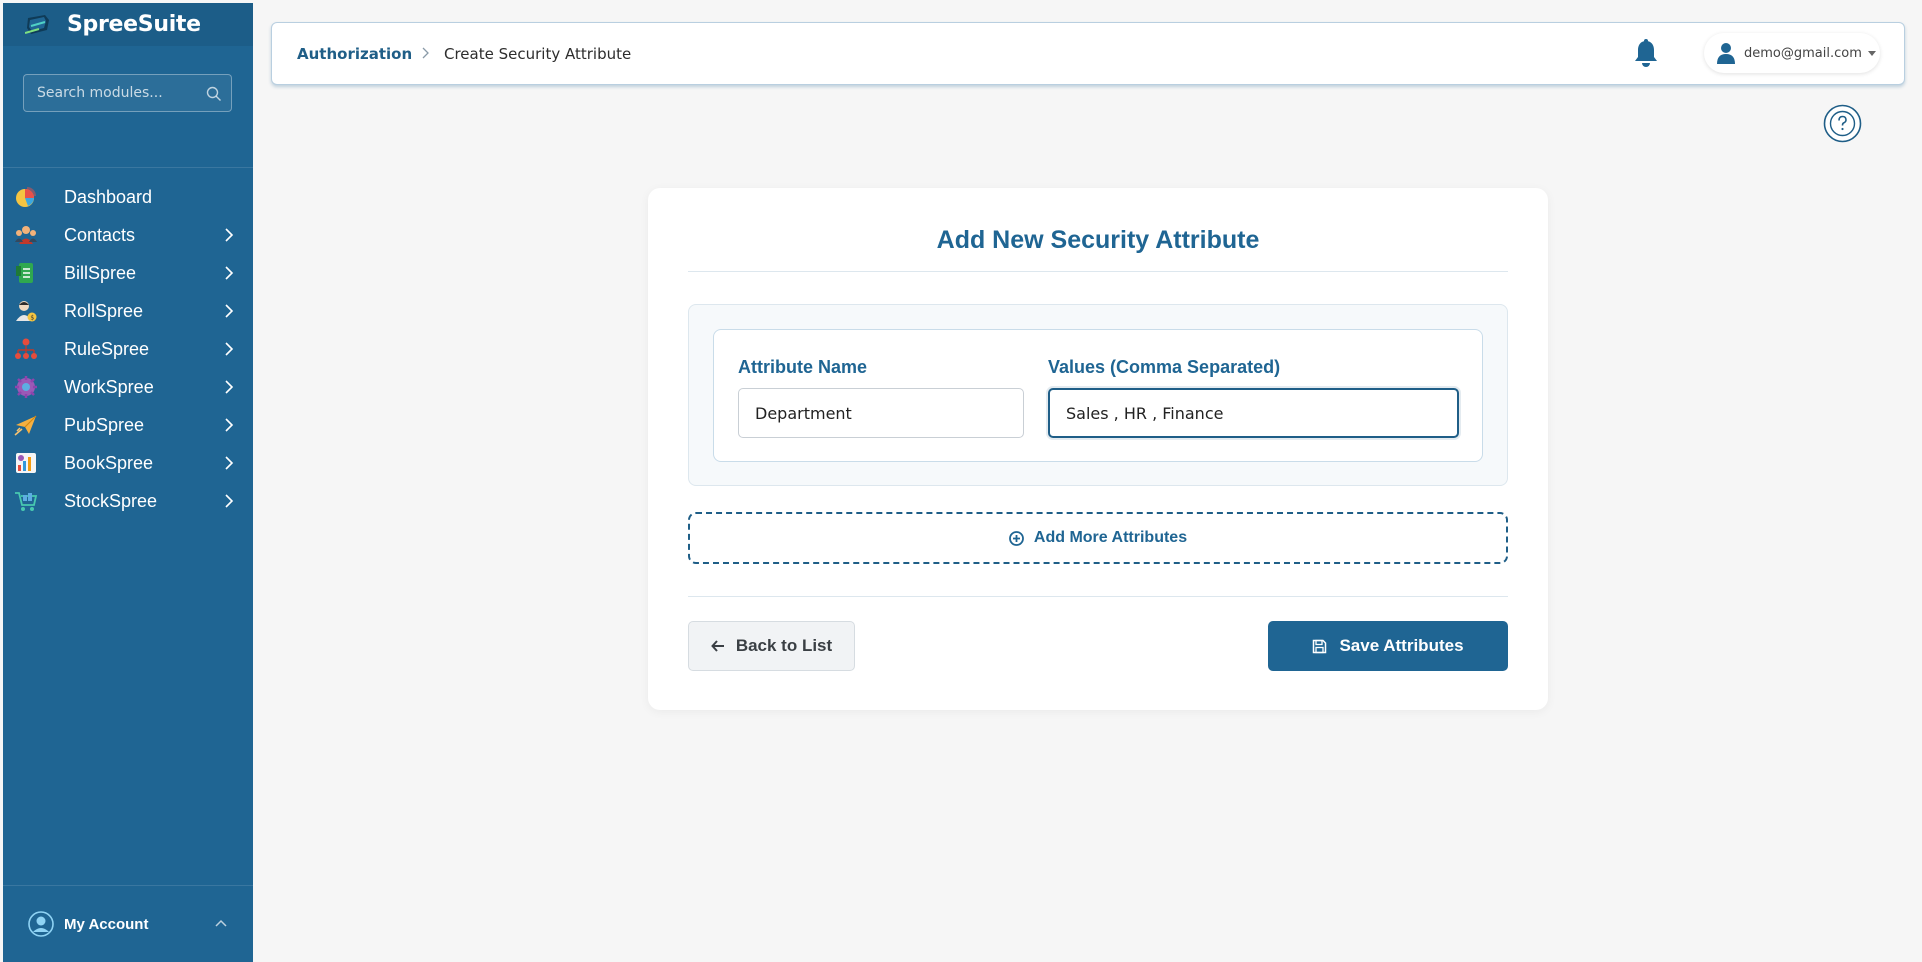  I want to click on form-title: Add New Security Attribute, so click(1098, 240).